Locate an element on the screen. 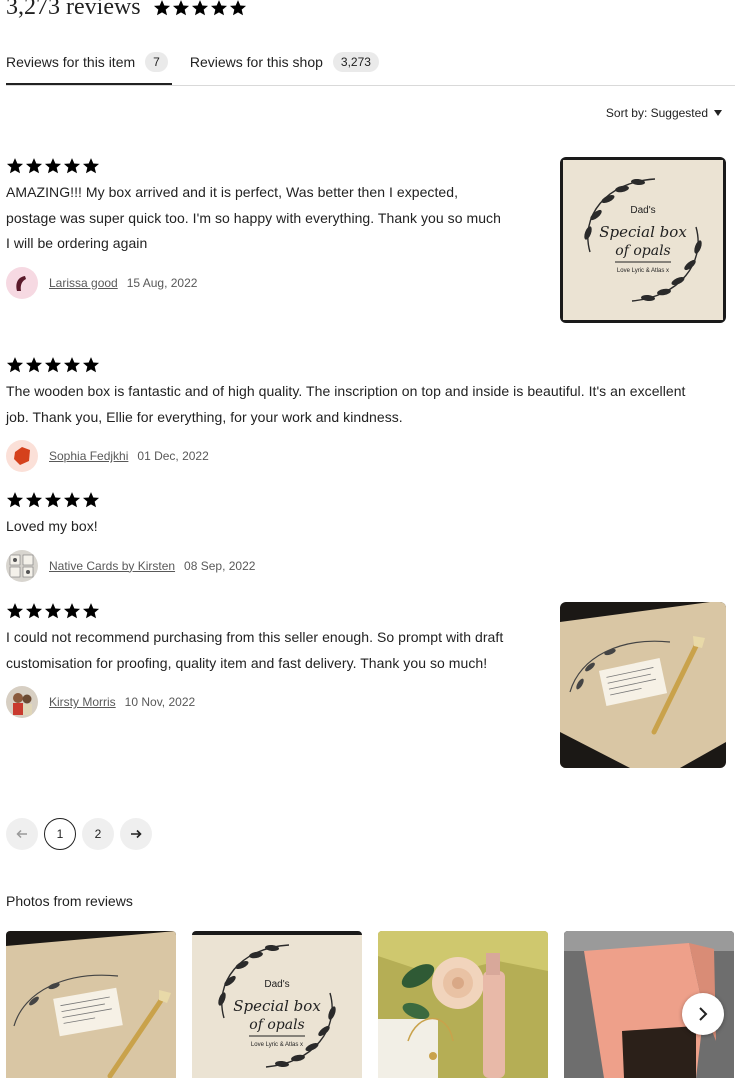 Image resolution: width=748 pixels, height=1078 pixels. tab-label: Reviews for this shop is located at coordinates (256, 62).